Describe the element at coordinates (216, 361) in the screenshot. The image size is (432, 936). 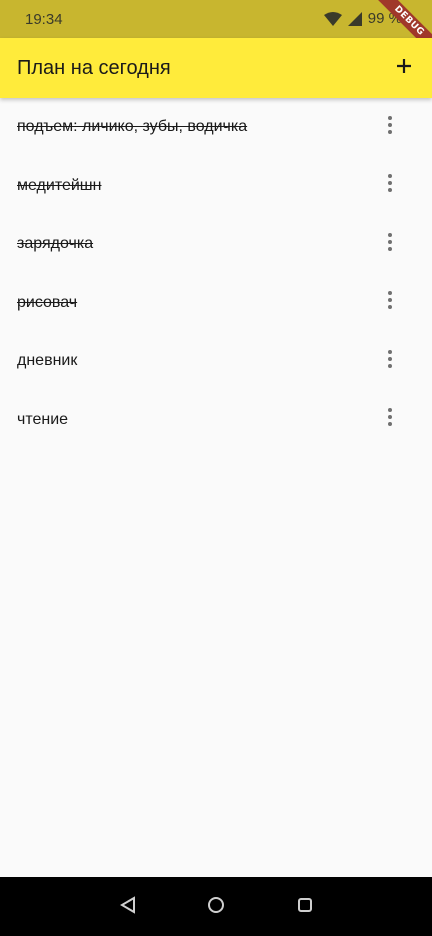
I see `task-item: дневник` at that location.